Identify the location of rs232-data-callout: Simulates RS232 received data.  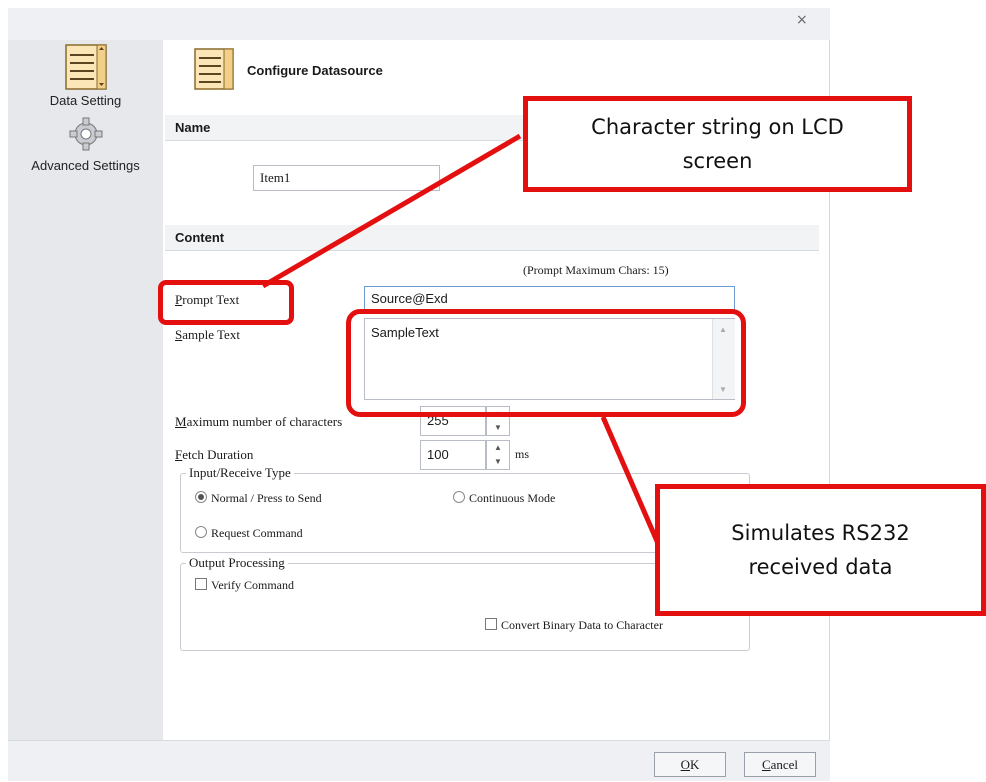
(820, 550).